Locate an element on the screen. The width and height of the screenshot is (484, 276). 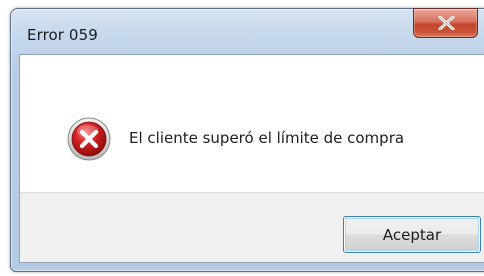
accept-button: Aceptar is located at coordinates (412, 234).